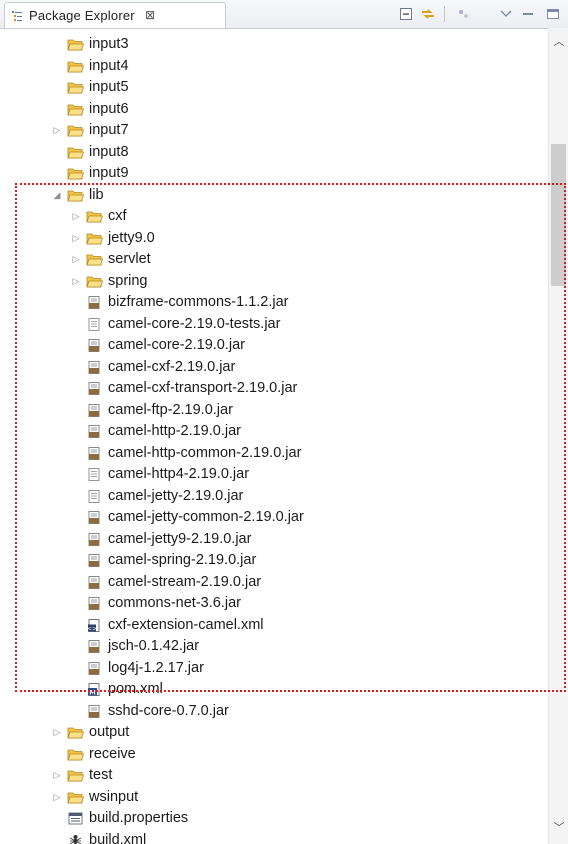  What do you see at coordinates (109, 65) in the screenshot?
I see `tree-item-label: input4` at bounding box center [109, 65].